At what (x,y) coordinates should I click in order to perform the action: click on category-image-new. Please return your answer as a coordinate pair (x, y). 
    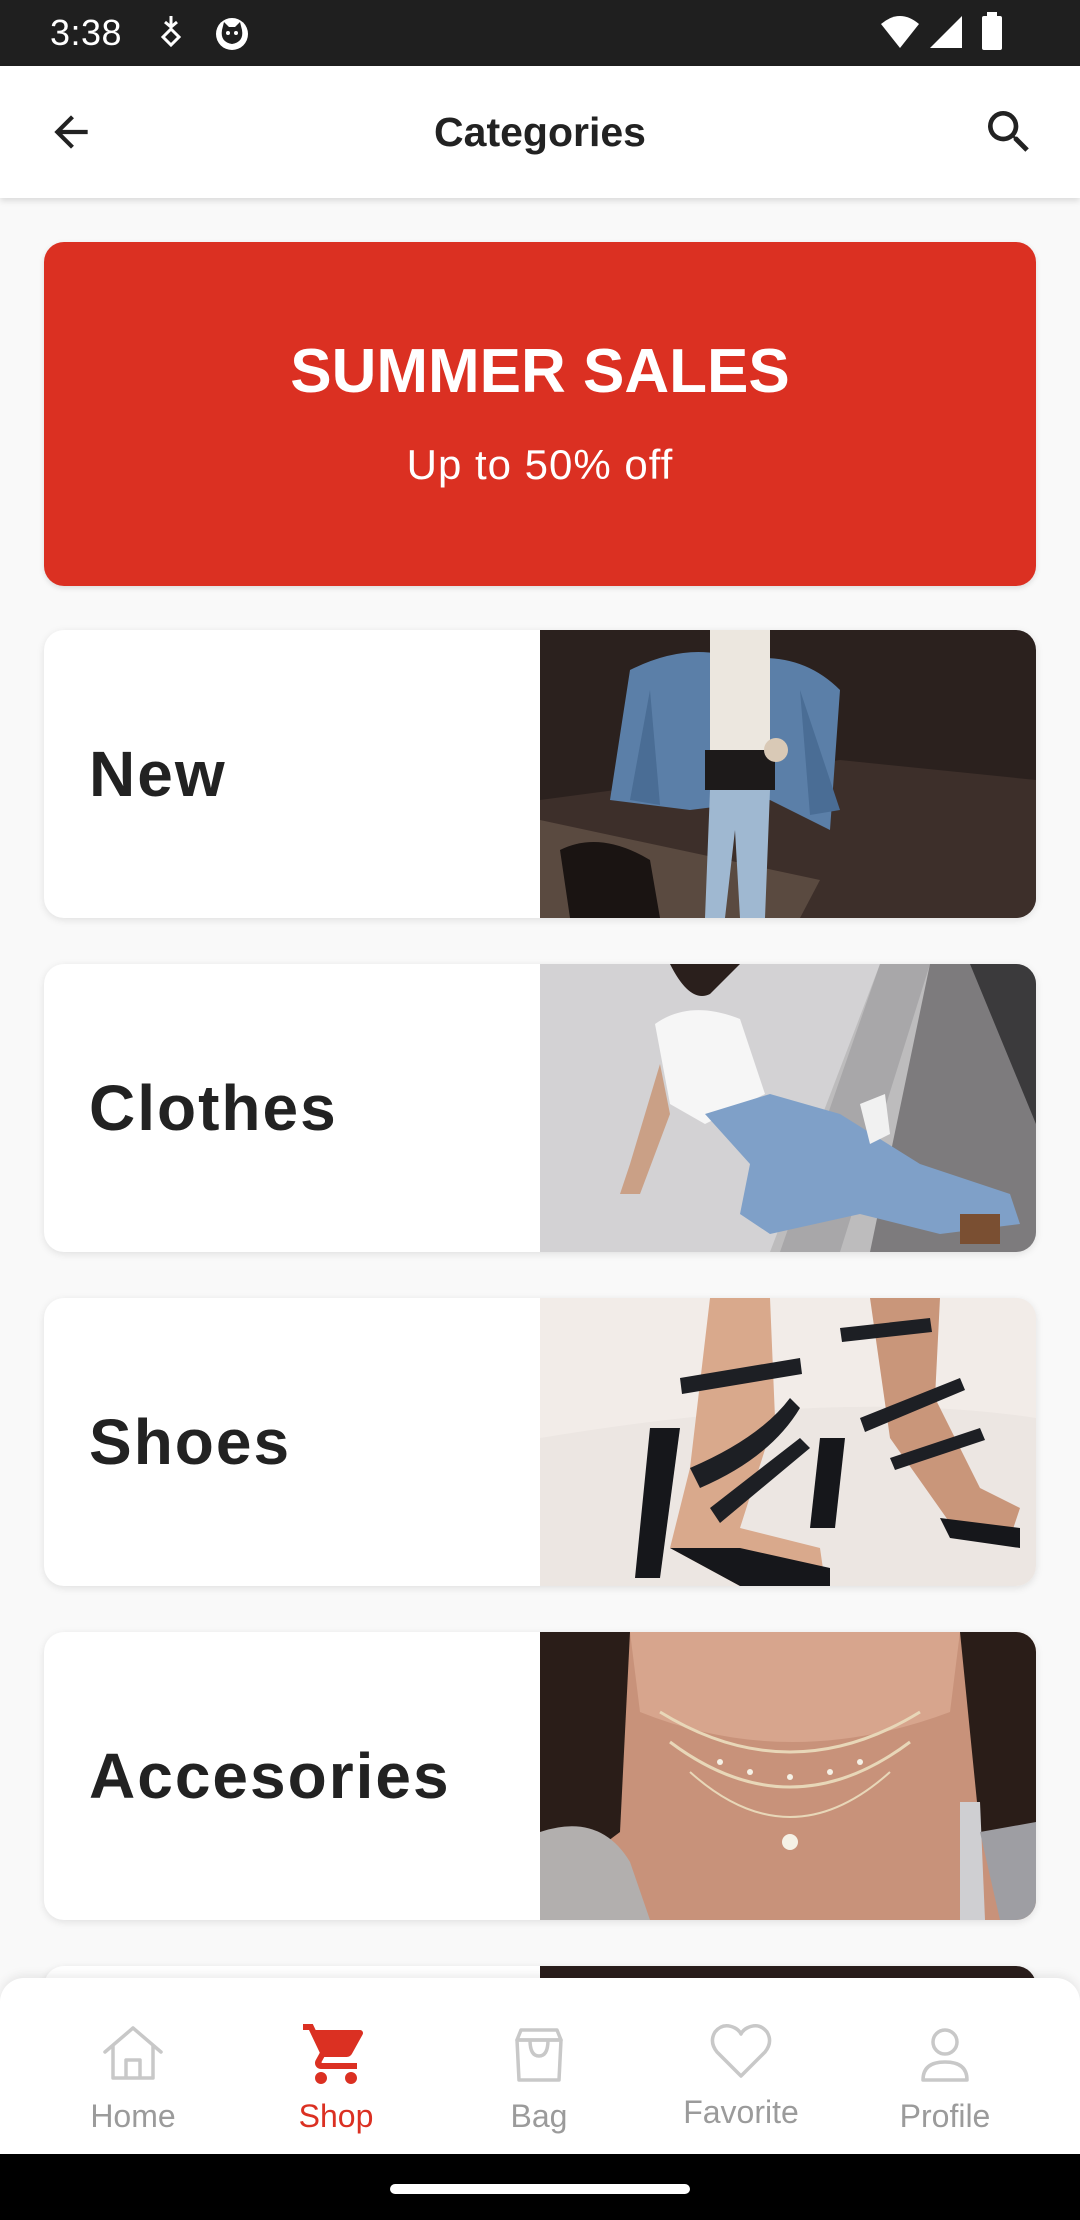
    Looking at the image, I should click on (788, 774).